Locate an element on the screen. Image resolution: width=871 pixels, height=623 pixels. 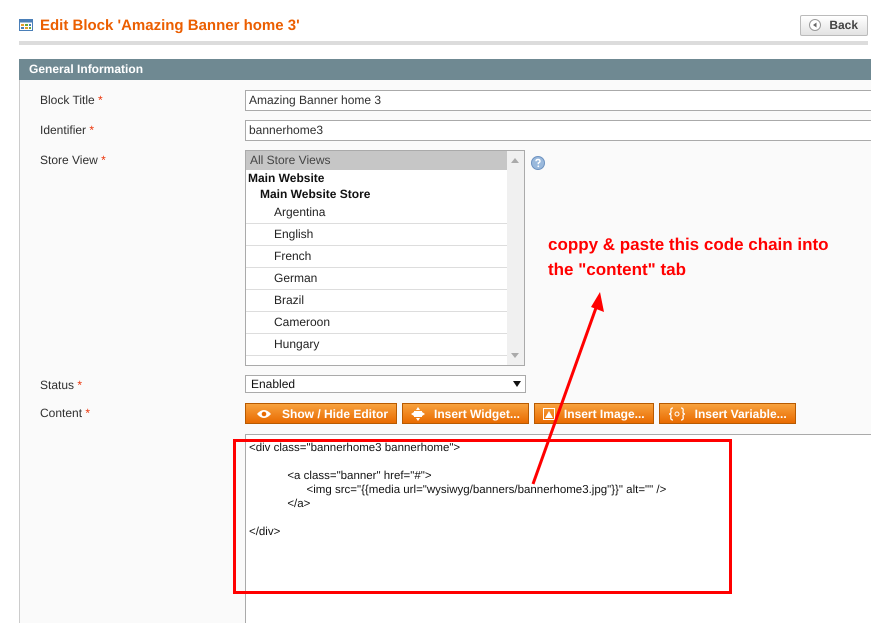
store-view-list: All Store Views Main Website Main Website Store Argentina English French German Brazil Cameroon Hungary is located at coordinates (385, 258).